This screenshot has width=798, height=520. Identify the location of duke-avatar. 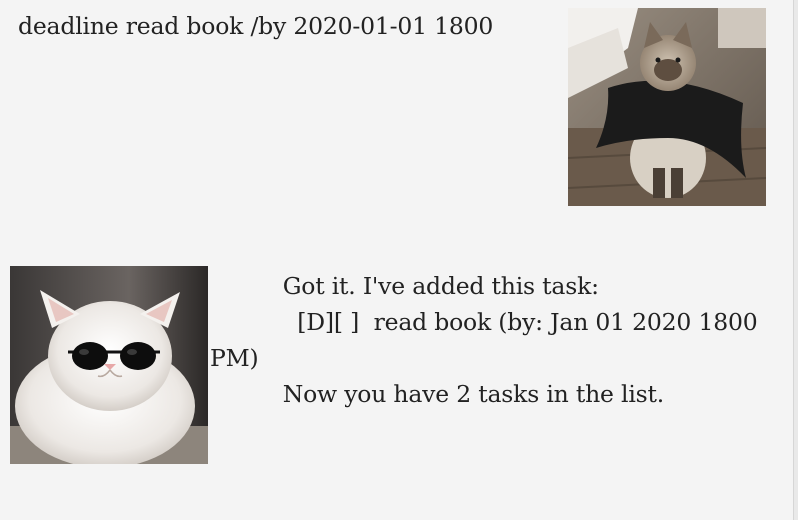
(109, 365).